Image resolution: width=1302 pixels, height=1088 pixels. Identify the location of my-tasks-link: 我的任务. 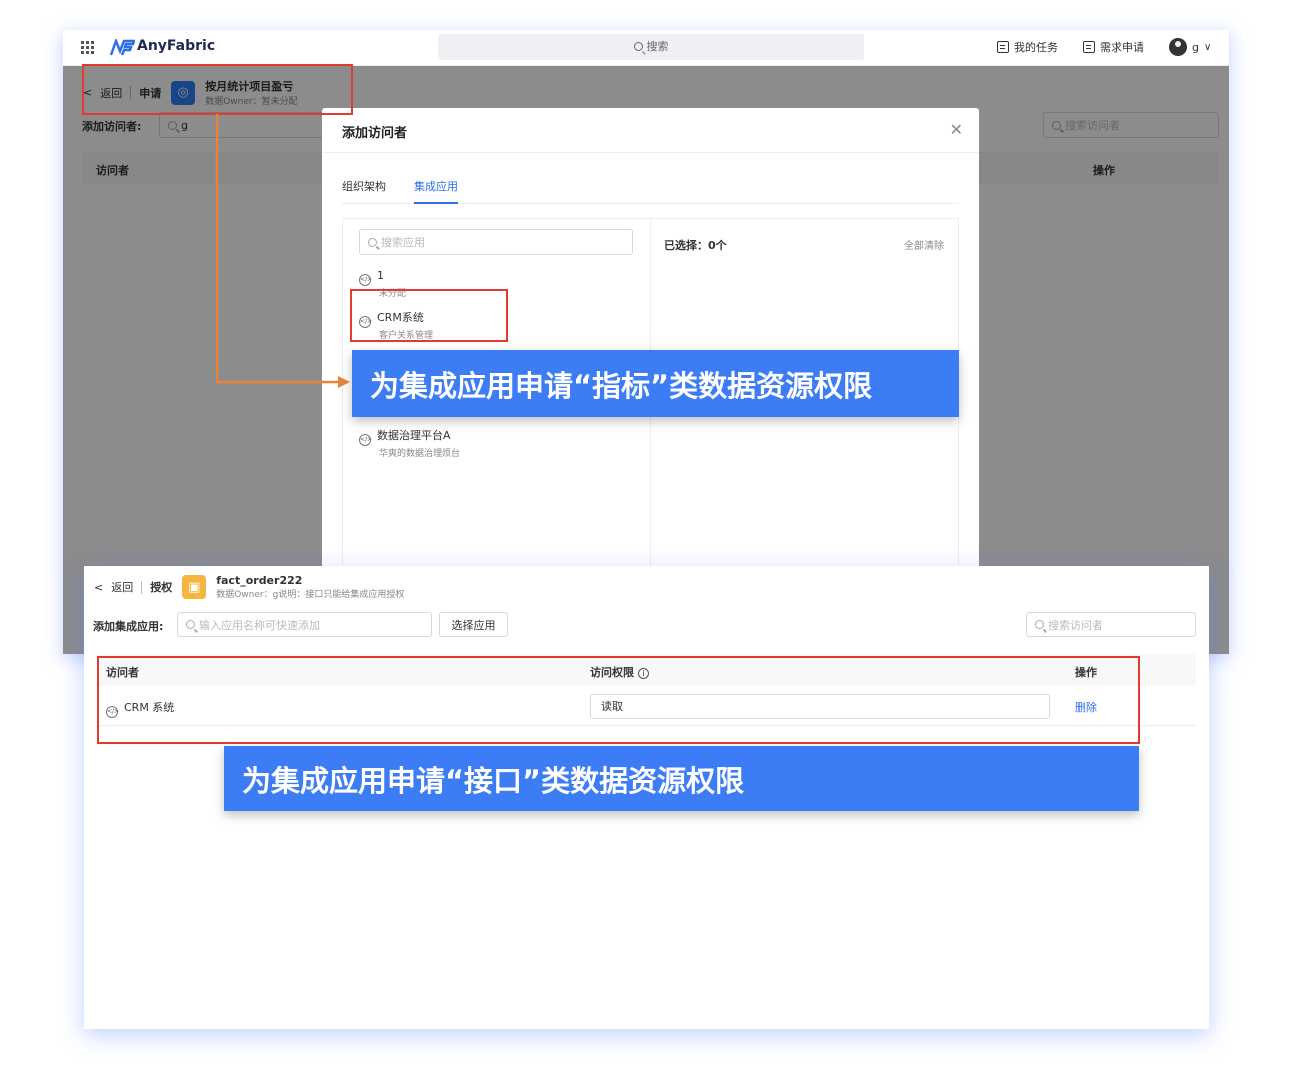
(1027, 47).